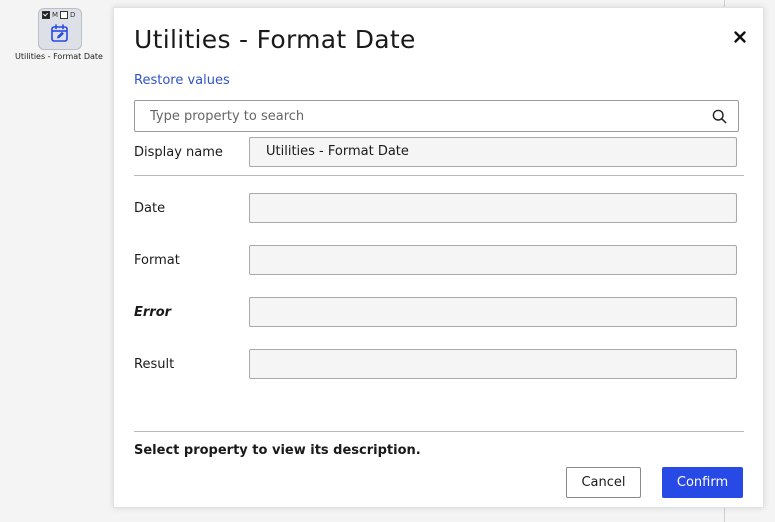  Describe the element at coordinates (603, 482) in the screenshot. I see `cancel-button: Cancel` at that location.